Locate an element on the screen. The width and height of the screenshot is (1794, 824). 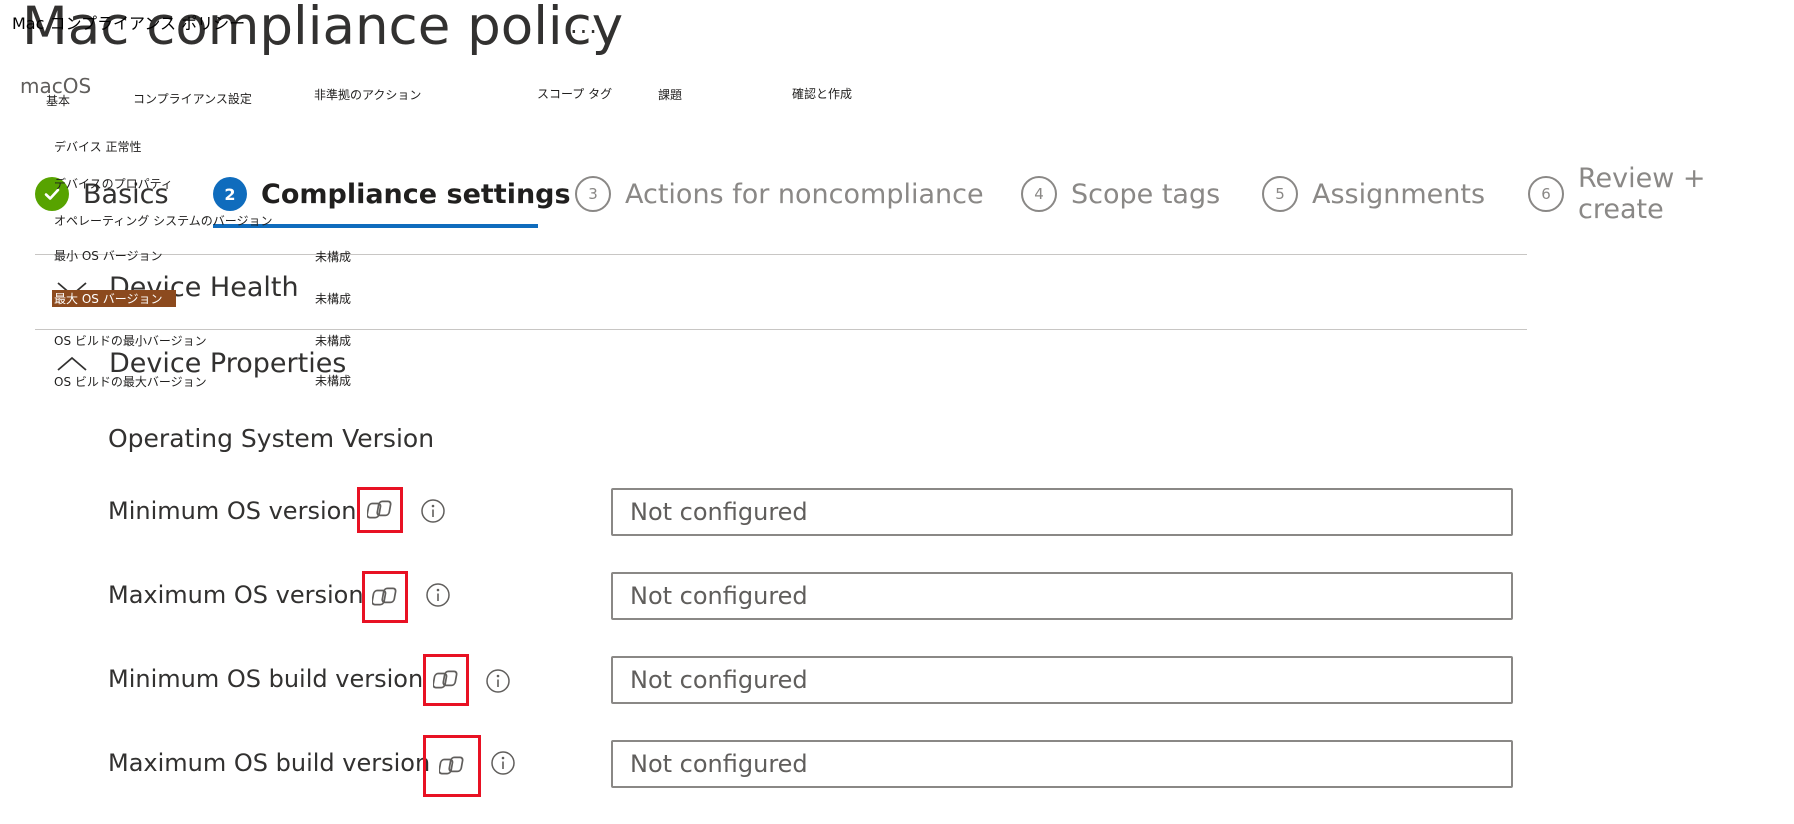
step-assignments: 5 Assignments is located at coordinates (1373, 194).